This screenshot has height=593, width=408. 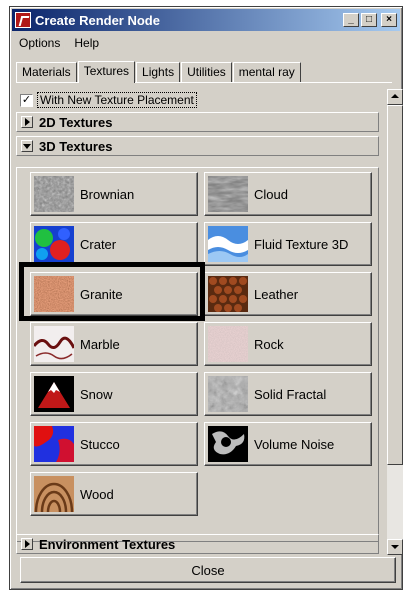 I want to click on minimize-button: _, so click(x=351, y=20).